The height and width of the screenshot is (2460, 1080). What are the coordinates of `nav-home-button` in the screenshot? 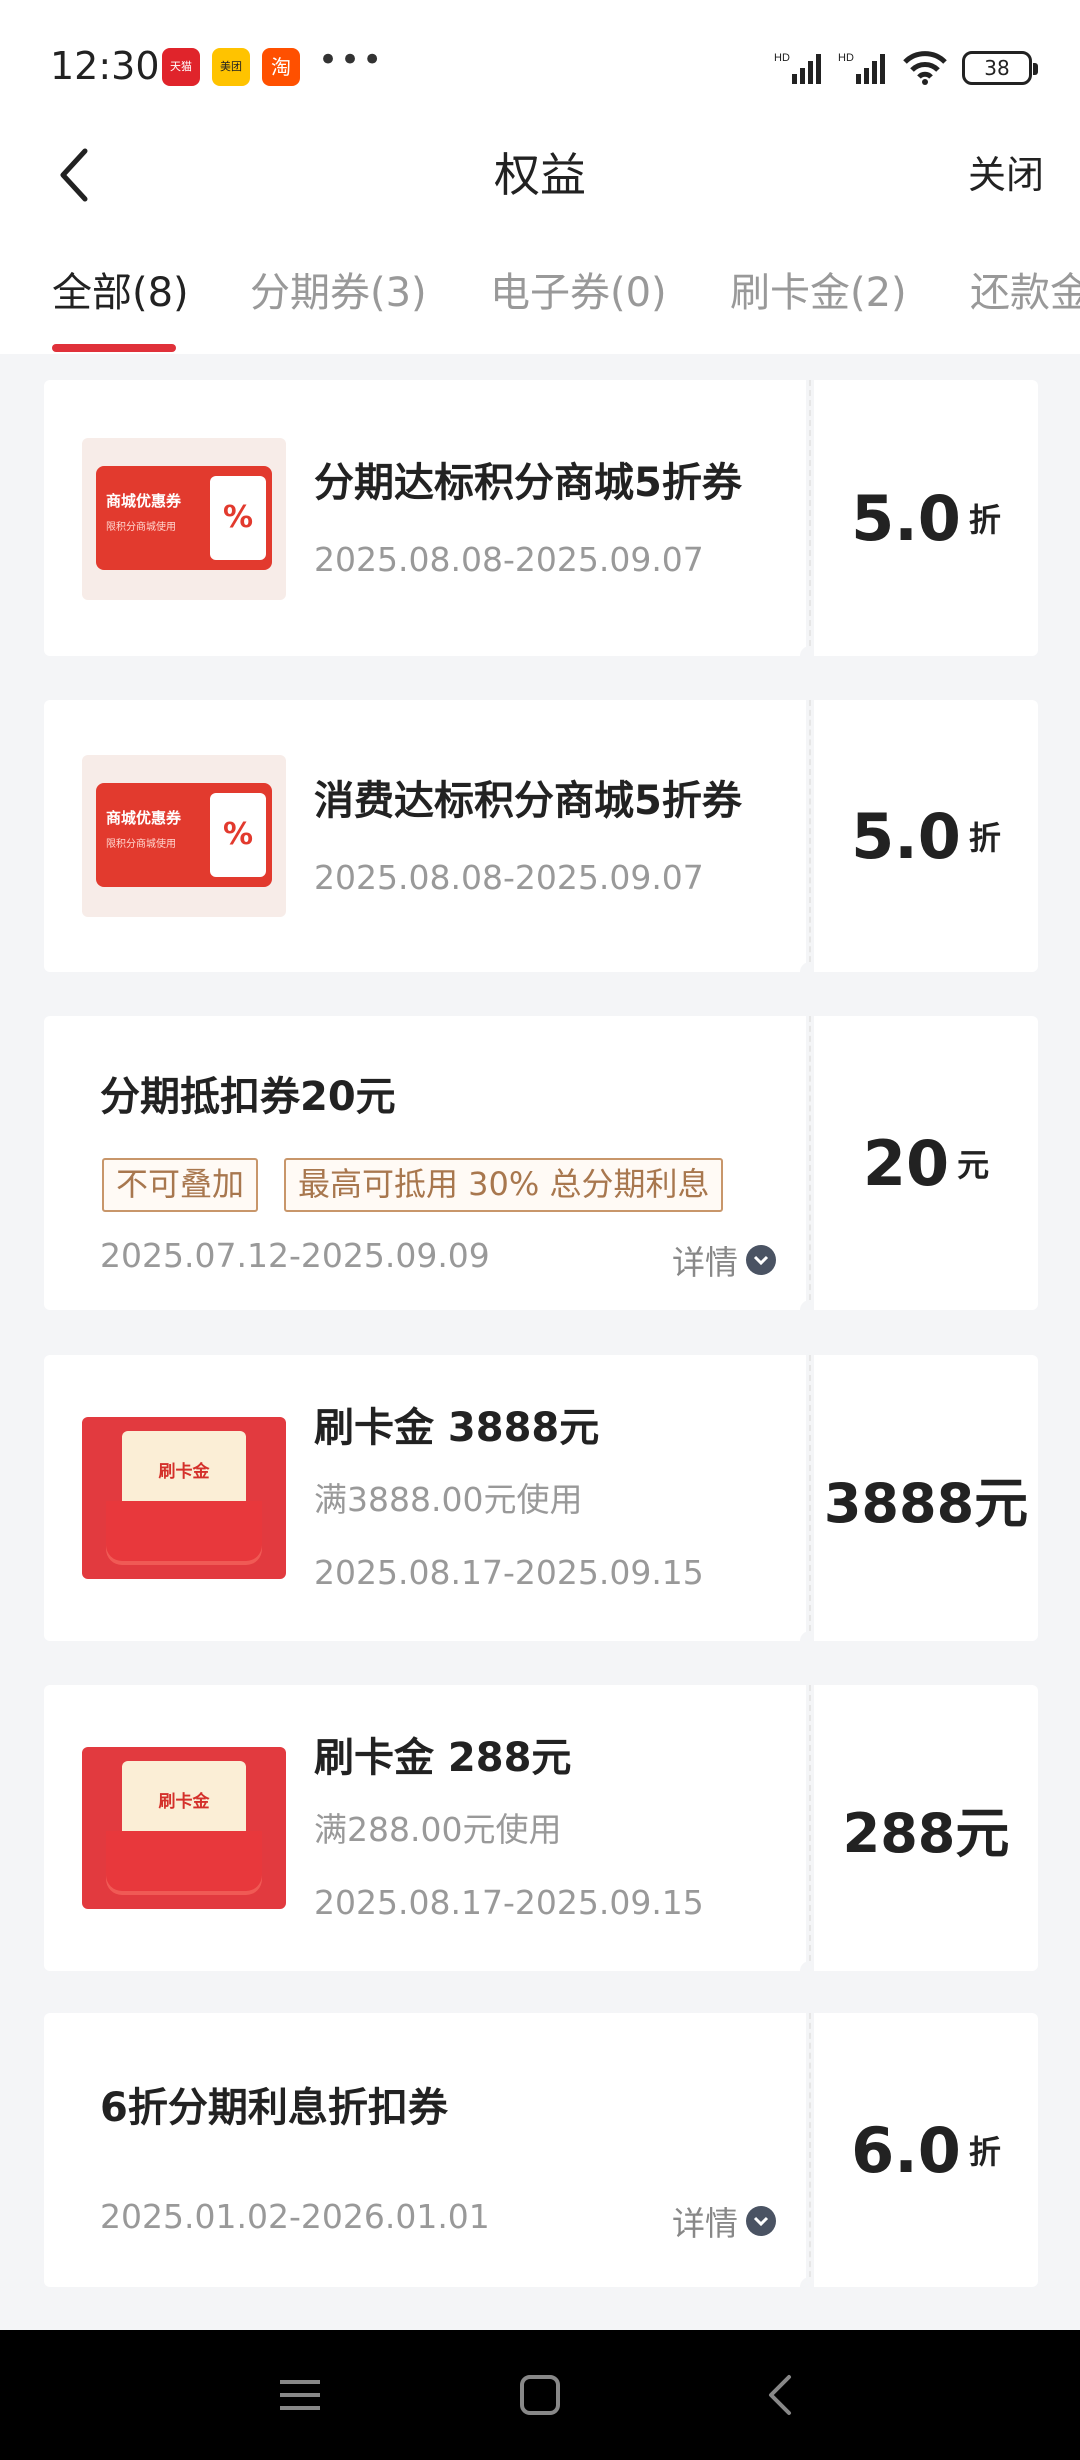 It's located at (540, 2395).